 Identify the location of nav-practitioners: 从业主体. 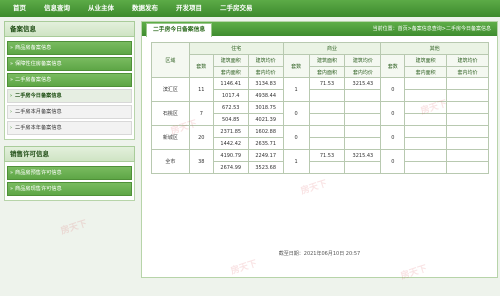
(101, 8).